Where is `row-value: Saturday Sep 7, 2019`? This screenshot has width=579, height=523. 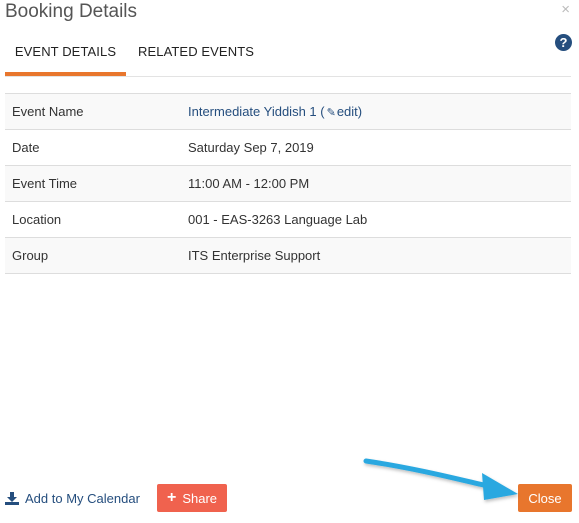 row-value: Saturday Sep 7, 2019 is located at coordinates (375, 147).